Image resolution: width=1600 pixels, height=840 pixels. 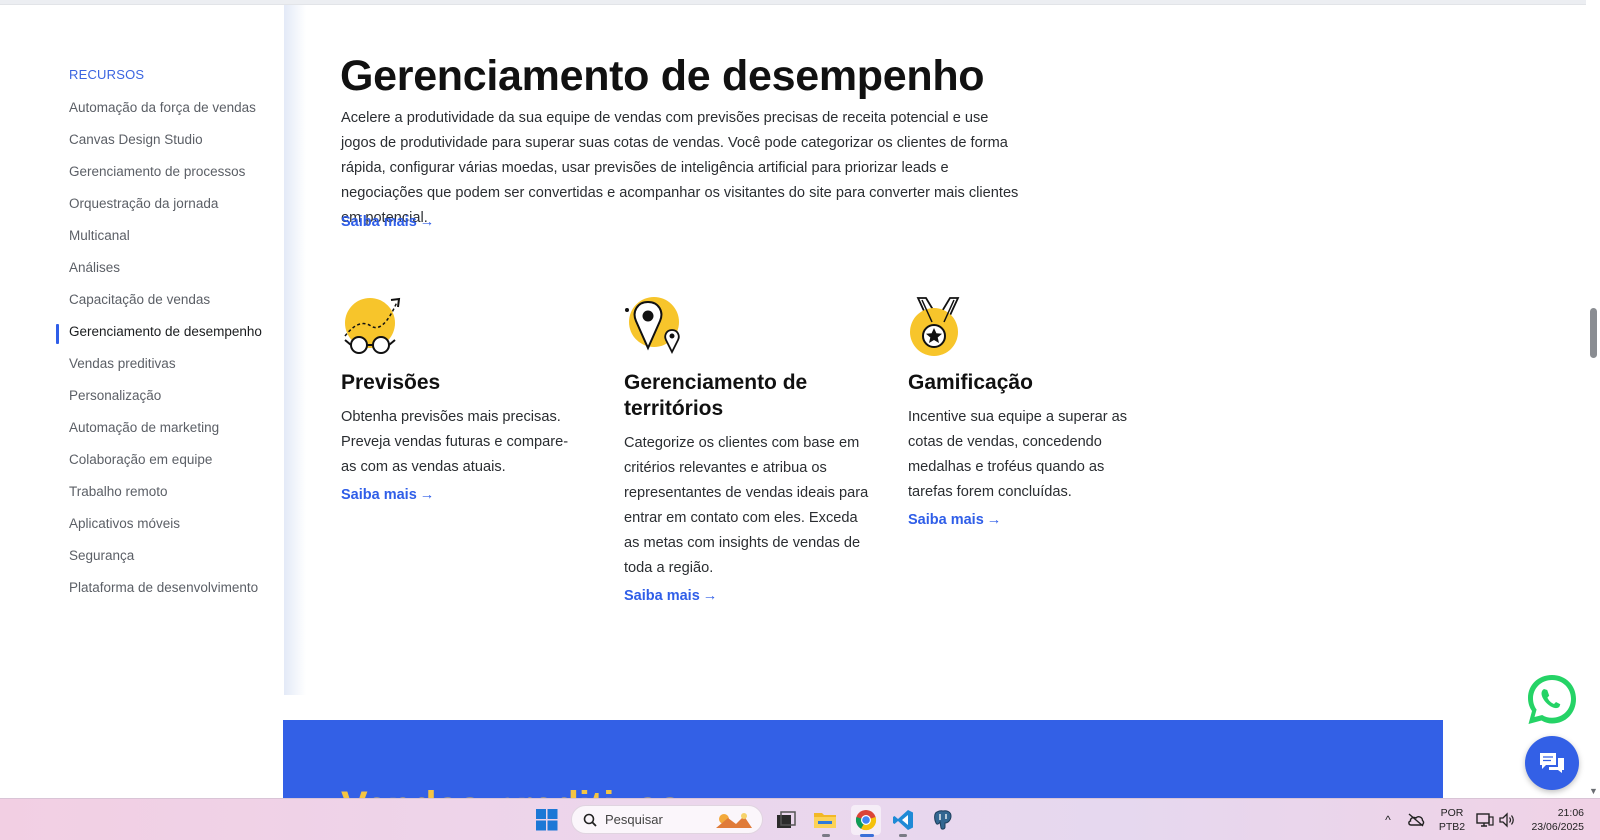 What do you see at coordinates (169, 459) in the screenshot?
I see `sidebar-item-team-collaboration: Colaboração em equipe` at bounding box center [169, 459].